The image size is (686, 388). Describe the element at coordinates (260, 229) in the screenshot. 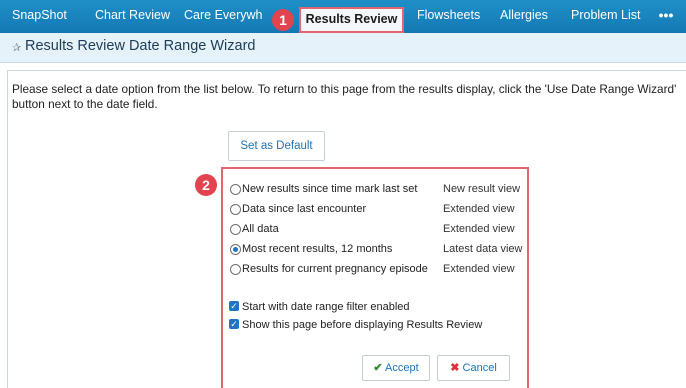

I see `option-label: All data` at that location.